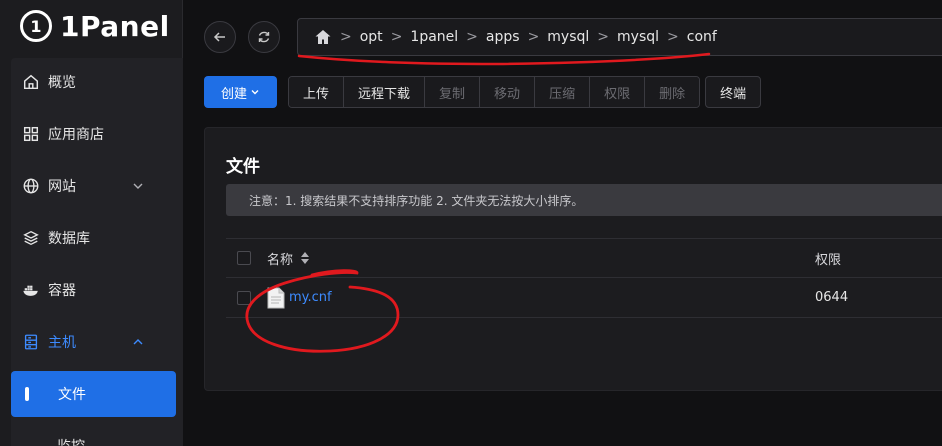 Image resolution: width=942 pixels, height=446 pixels. I want to click on sidebar-sub-item-label: 文件, so click(72, 395).